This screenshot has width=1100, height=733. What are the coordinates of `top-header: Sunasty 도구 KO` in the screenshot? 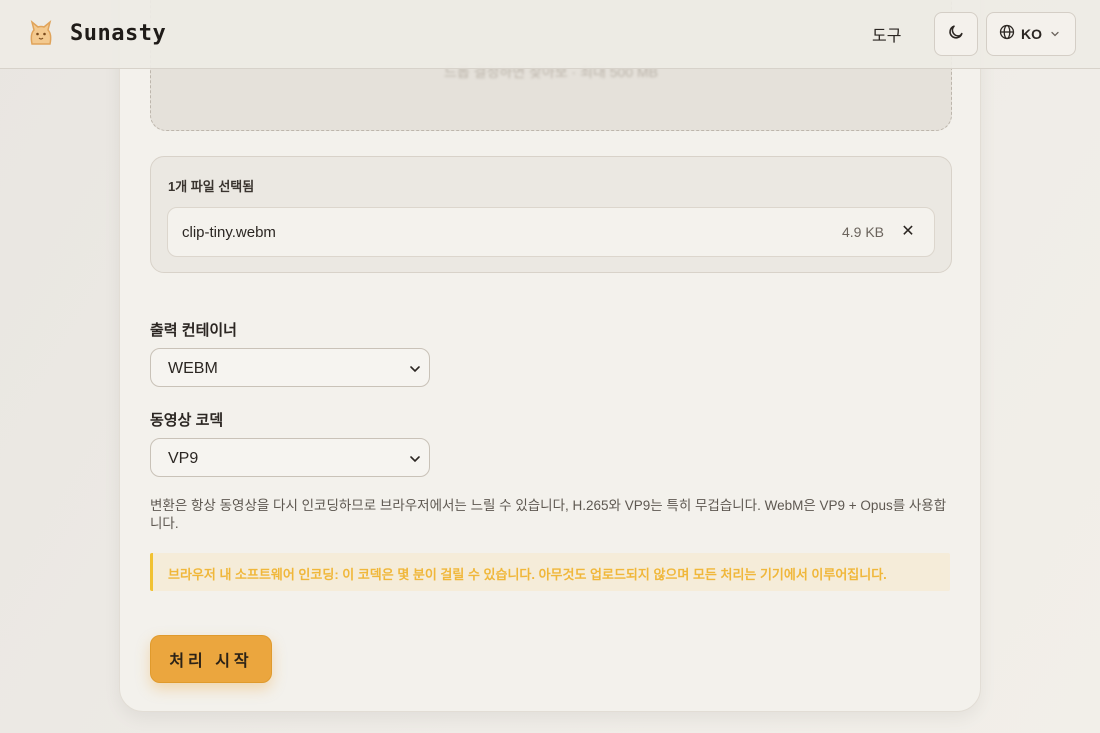 It's located at (550, 34).